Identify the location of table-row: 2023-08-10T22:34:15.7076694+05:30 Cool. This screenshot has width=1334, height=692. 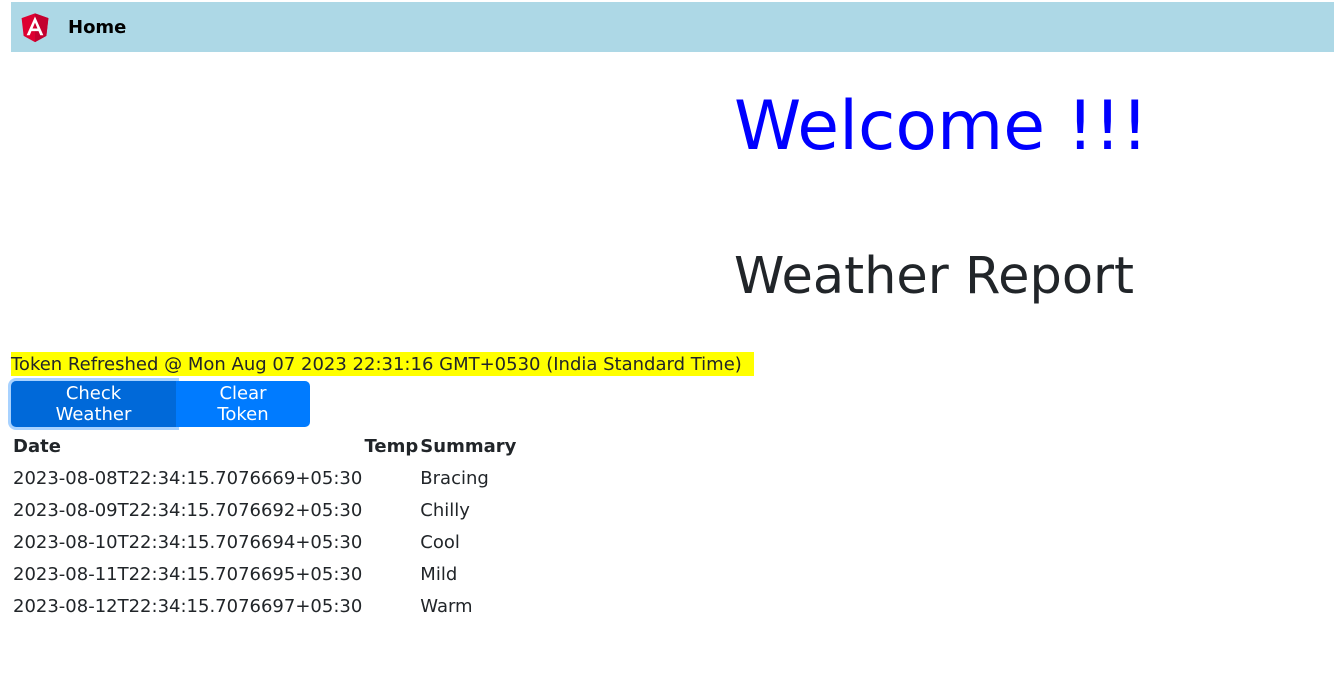
(265, 542).